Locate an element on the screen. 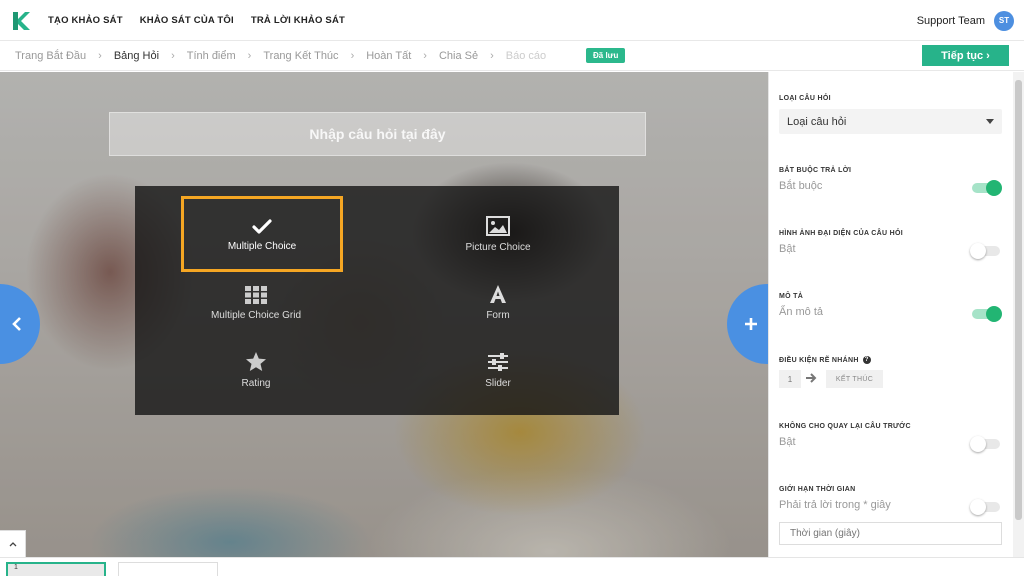 This screenshot has height=576, width=1024. add-question-button is located at coordinates (747, 324).